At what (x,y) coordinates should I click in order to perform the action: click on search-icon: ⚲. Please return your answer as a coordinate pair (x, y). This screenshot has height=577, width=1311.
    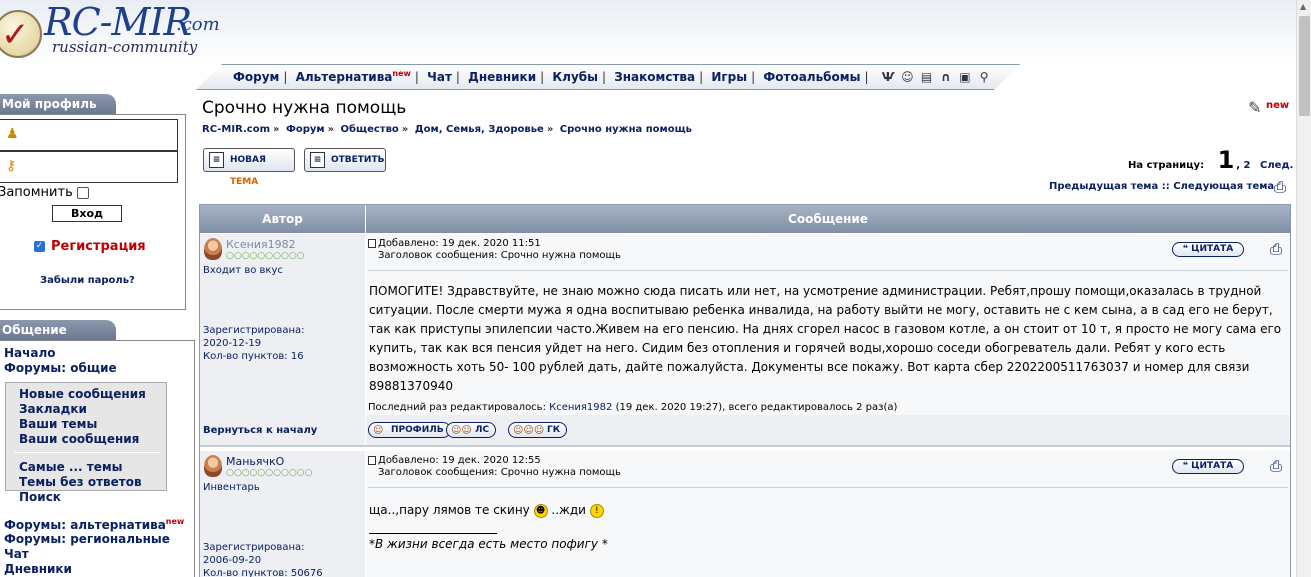
    Looking at the image, I should click on (984, 77).